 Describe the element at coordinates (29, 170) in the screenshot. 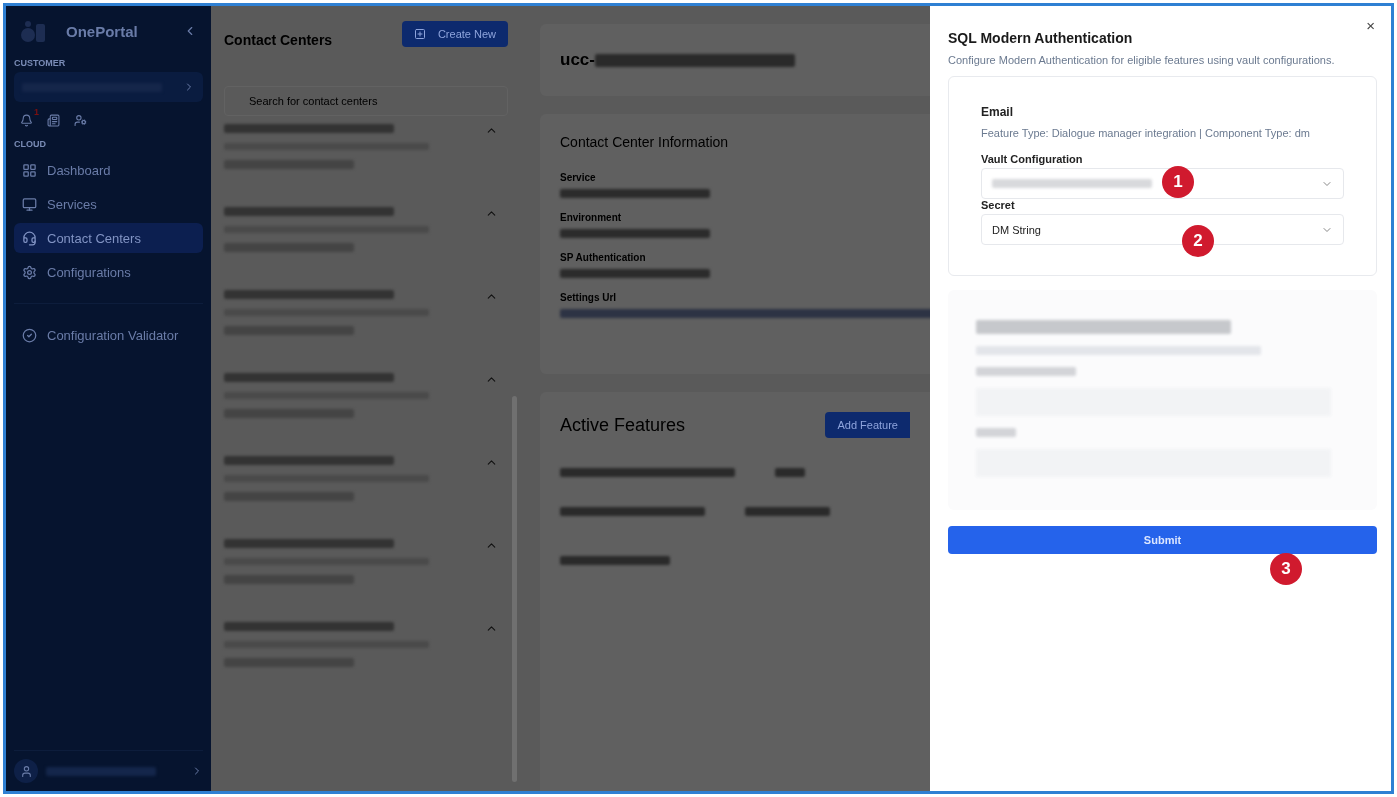

I see `grid-icon` at that location.